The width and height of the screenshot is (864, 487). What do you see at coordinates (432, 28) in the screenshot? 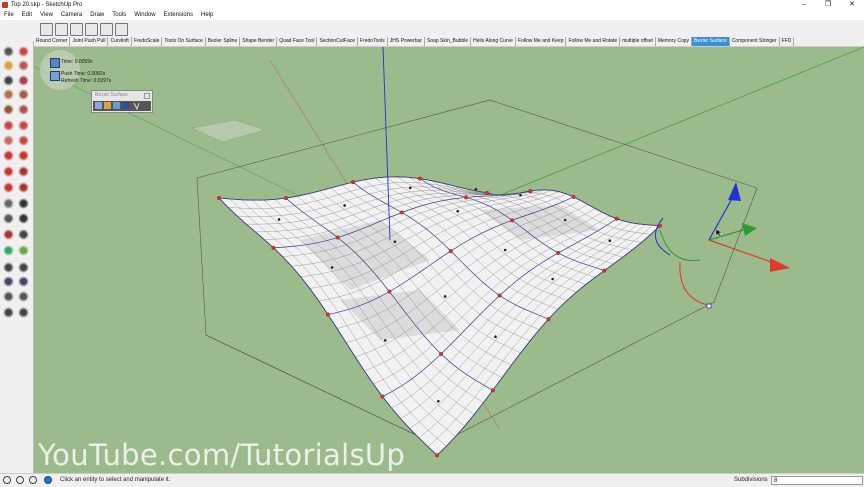
I see `getting-started-toolbar` at bounding box center [432, 28].